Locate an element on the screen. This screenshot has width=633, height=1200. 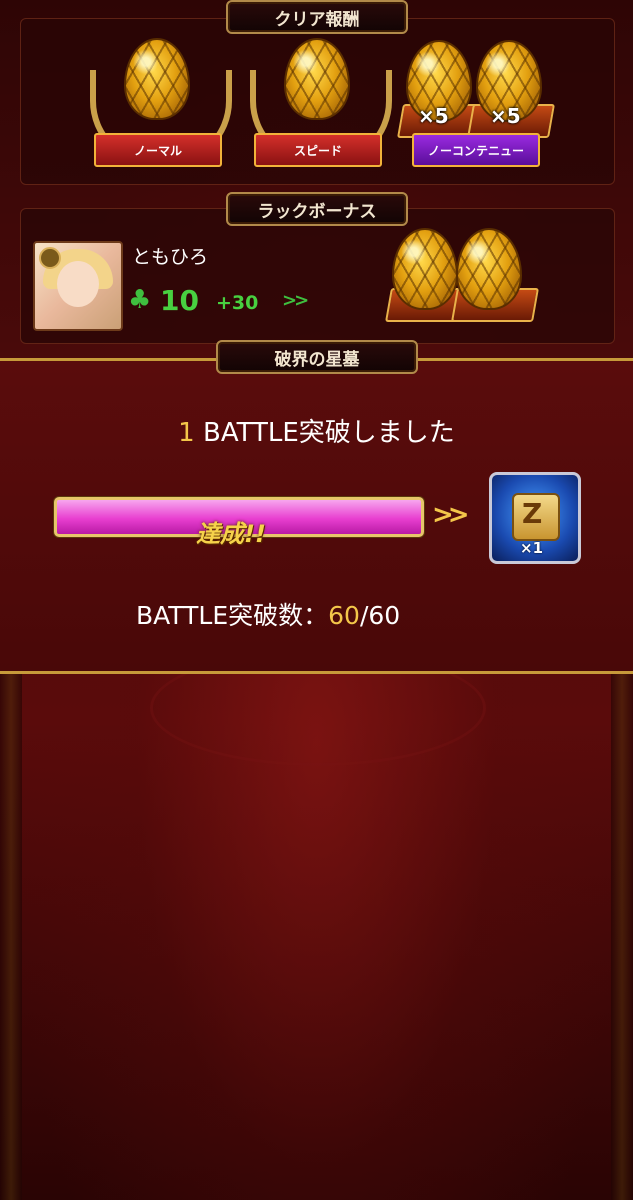
player-name: ともひろ is located at coordinates (170, 257).